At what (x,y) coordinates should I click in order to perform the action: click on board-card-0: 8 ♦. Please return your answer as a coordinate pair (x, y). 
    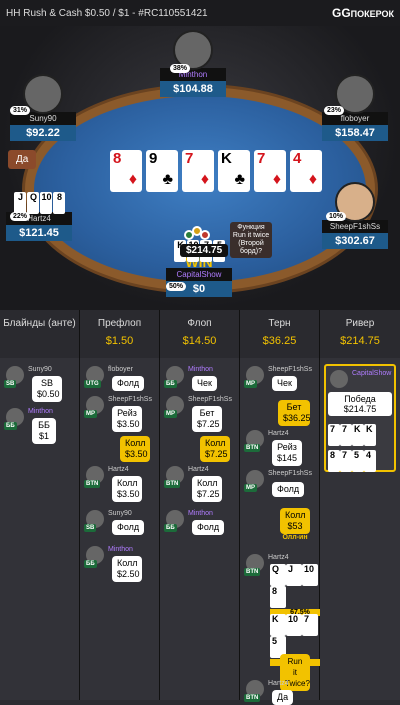
    Looking at the image, I should click on (126, 171).